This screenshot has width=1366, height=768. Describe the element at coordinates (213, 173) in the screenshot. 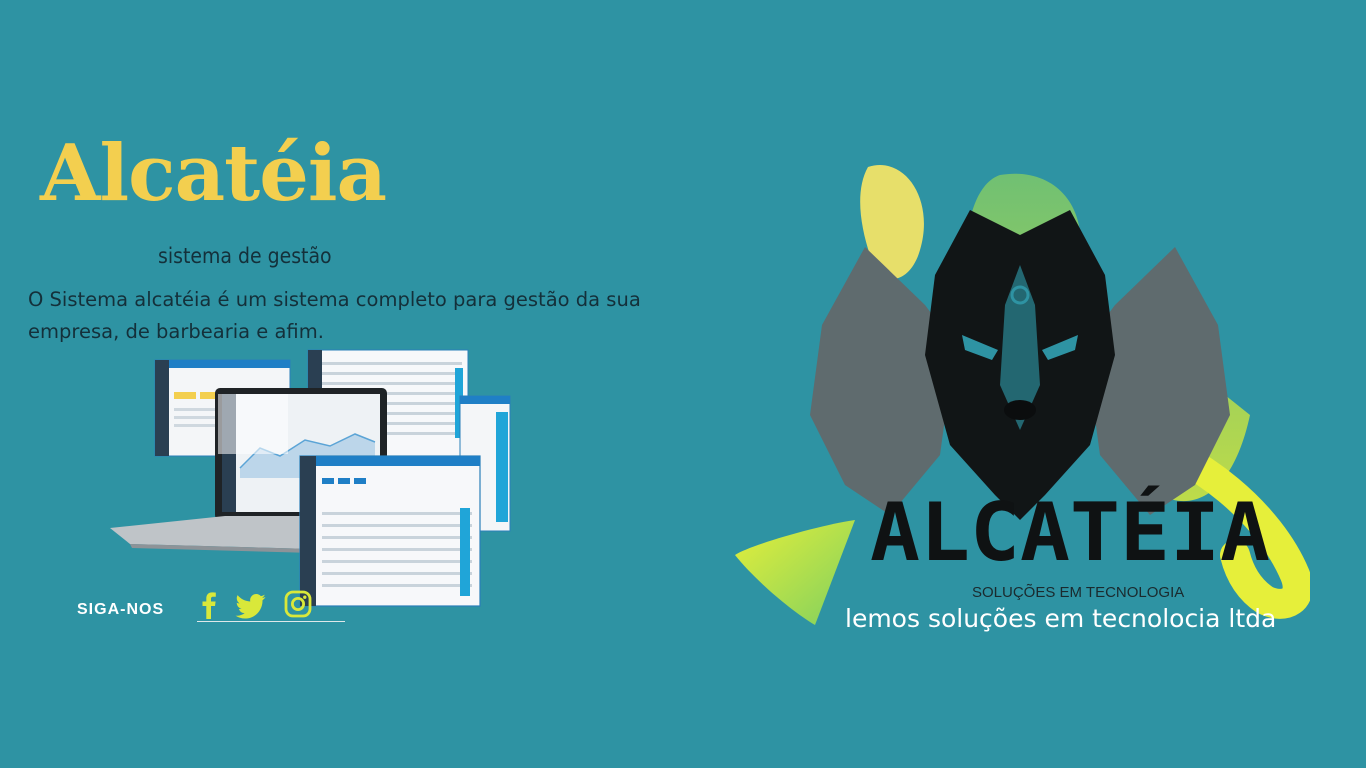

I see `brand-title: Alcatéia` at that location.